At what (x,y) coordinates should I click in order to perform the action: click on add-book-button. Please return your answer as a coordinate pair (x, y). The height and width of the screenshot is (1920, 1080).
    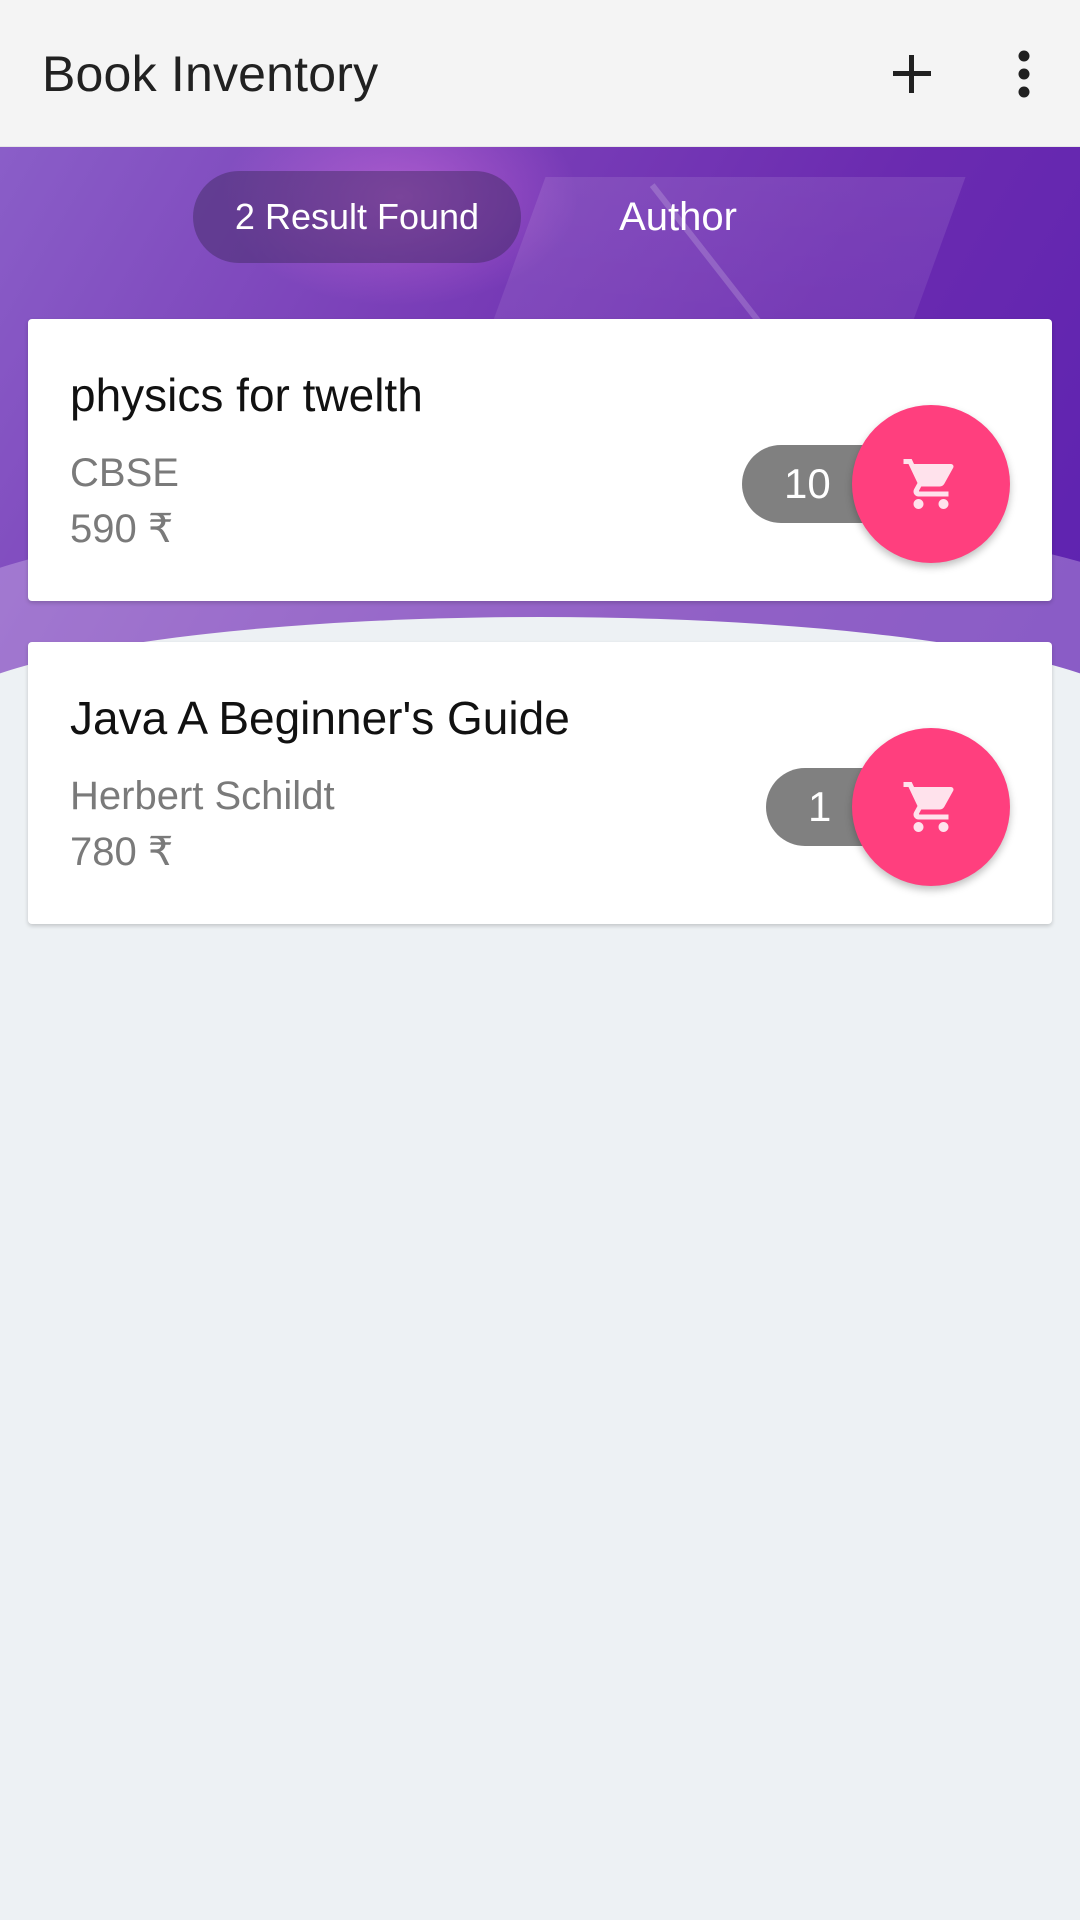
    Looking at the image, I should click on (912, 74).